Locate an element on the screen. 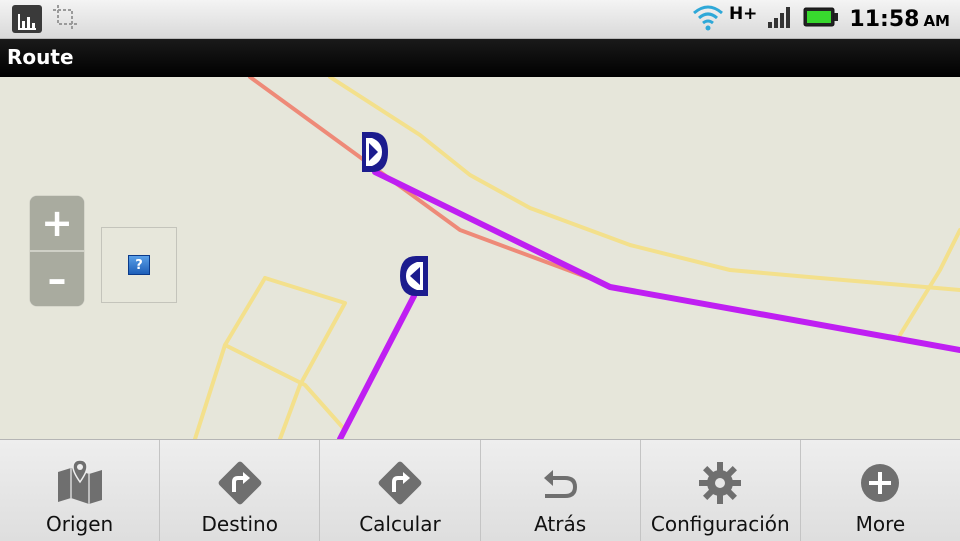  menu-item-calcular: Calcular is located at coordinates (399, 490).